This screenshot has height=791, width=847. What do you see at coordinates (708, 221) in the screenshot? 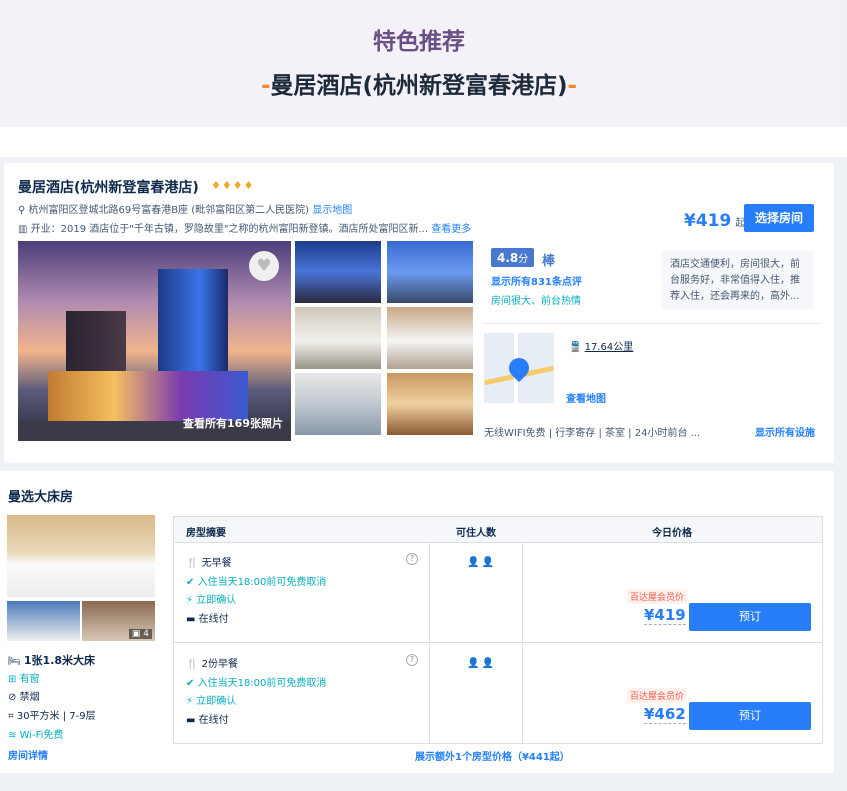
I see `hotel-price-value: ¥419` at bounding box center [708, 221].